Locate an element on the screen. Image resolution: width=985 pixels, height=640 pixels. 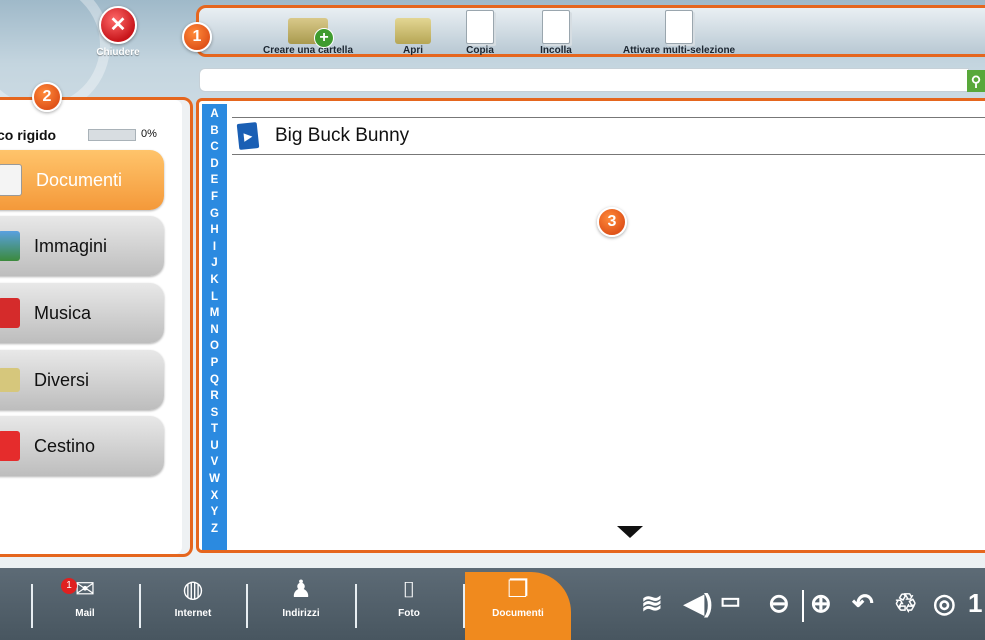
taskbar-mail: ✉ Mail is located at coordinates (85, 597).